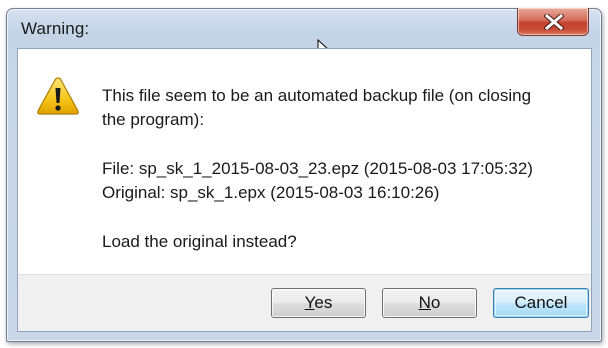  What do you see at coordinates (323, 302) in the screenshot?
I see `yes-label-rest: es` at bounding box center [323, 302].